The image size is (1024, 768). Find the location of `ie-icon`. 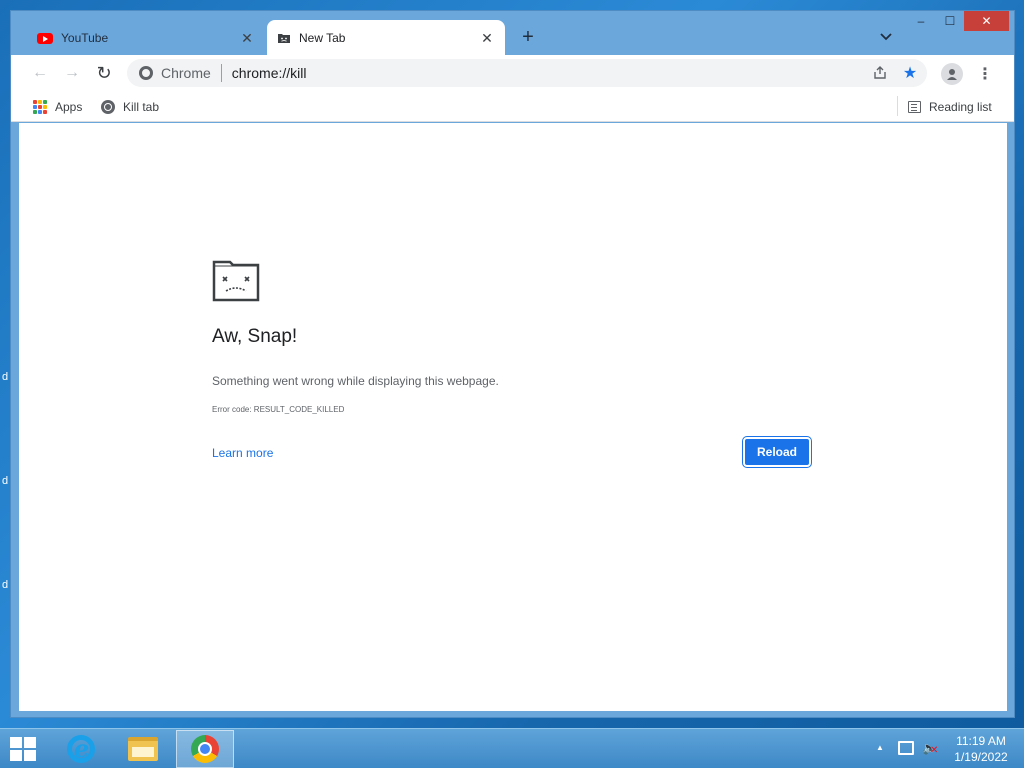

ie-icon is located at coordinates (81, 748).